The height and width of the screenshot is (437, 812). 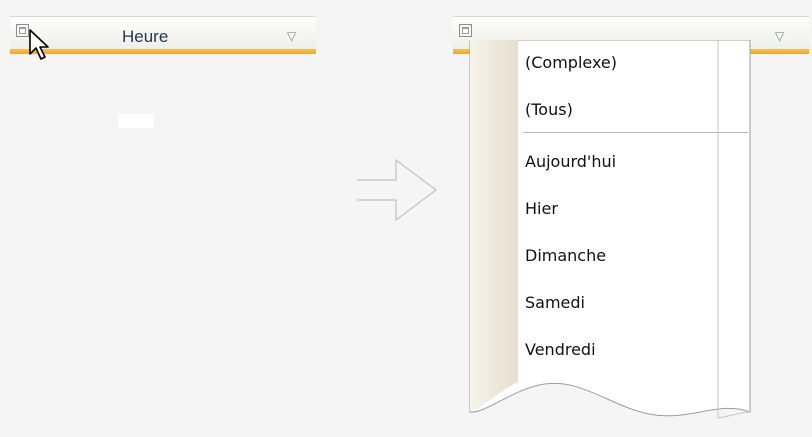 What do you see at coordinates (145, 36) in the screenshot?
I see `column-header-title: Heure` at bounding box center [145, 36].